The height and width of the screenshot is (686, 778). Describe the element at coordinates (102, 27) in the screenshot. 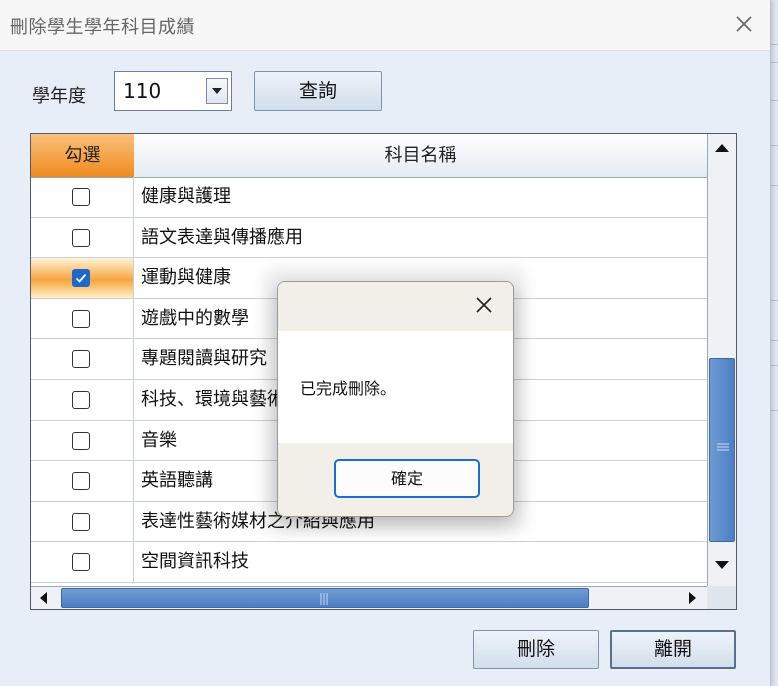

I see `window-title: 刪除學生學年科目成績` at that location.